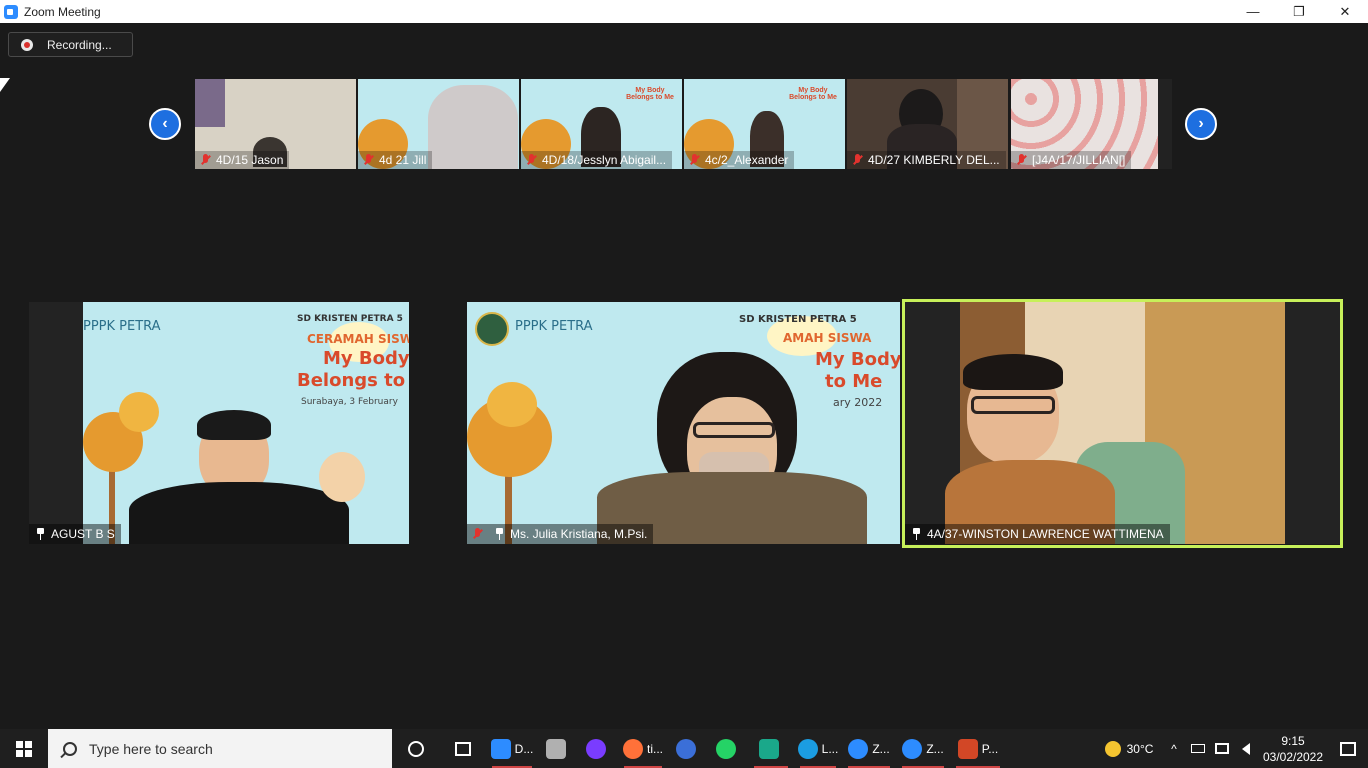  Describe the element at coordinates (1140, 748) in the screenshot. I see `weather-temperature: 30°C` at that location.